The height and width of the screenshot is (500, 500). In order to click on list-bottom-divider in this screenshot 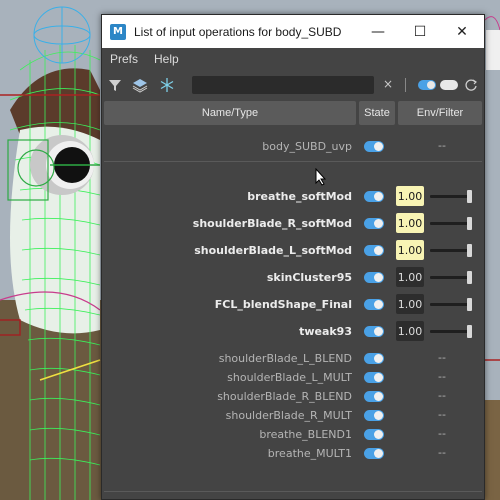, I will do `click(293, 491)`.